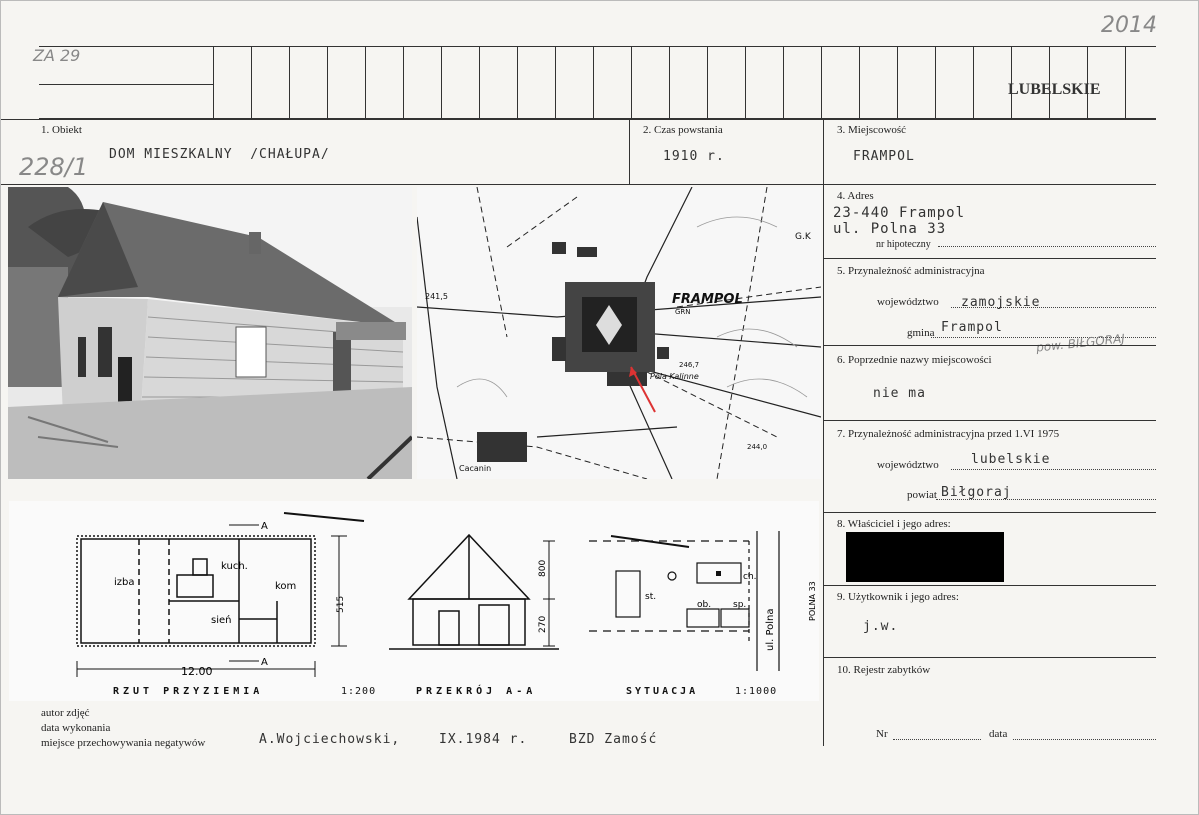 Image resolution: width=1199 pixels, height=815 pixels. Describe the element at coordinates (330, 739) in the screenshot. I see `author-value: A.Wojciechowski,` at that location.